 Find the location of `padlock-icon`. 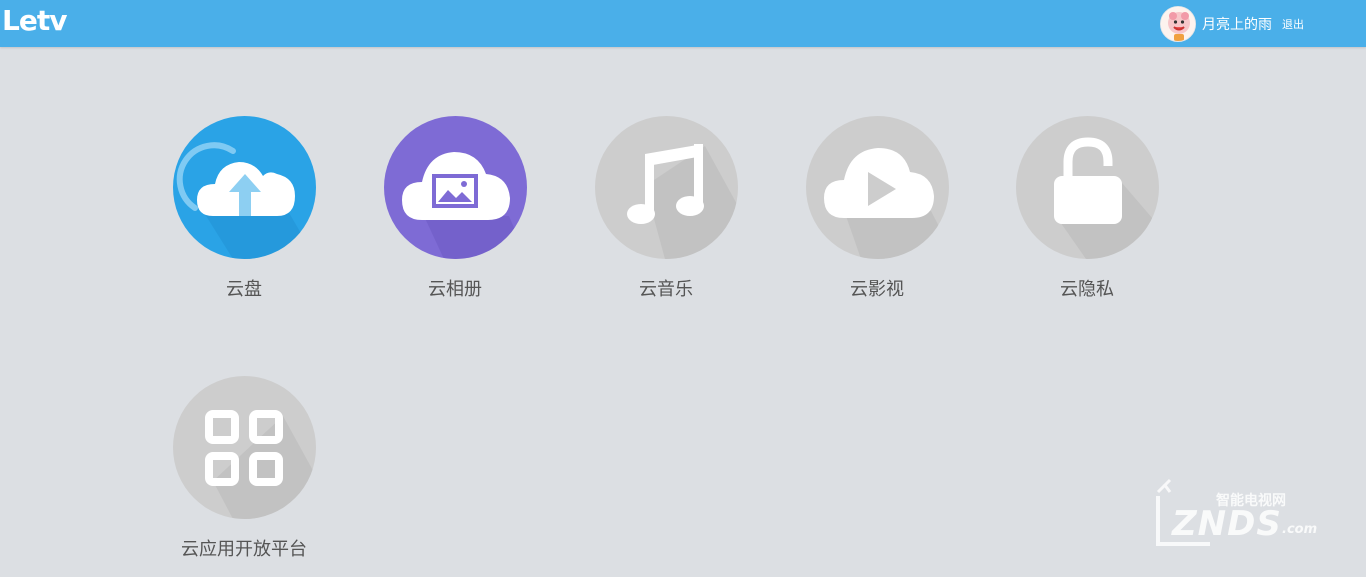

padlock-icon is located at coordinates (1087, 187).